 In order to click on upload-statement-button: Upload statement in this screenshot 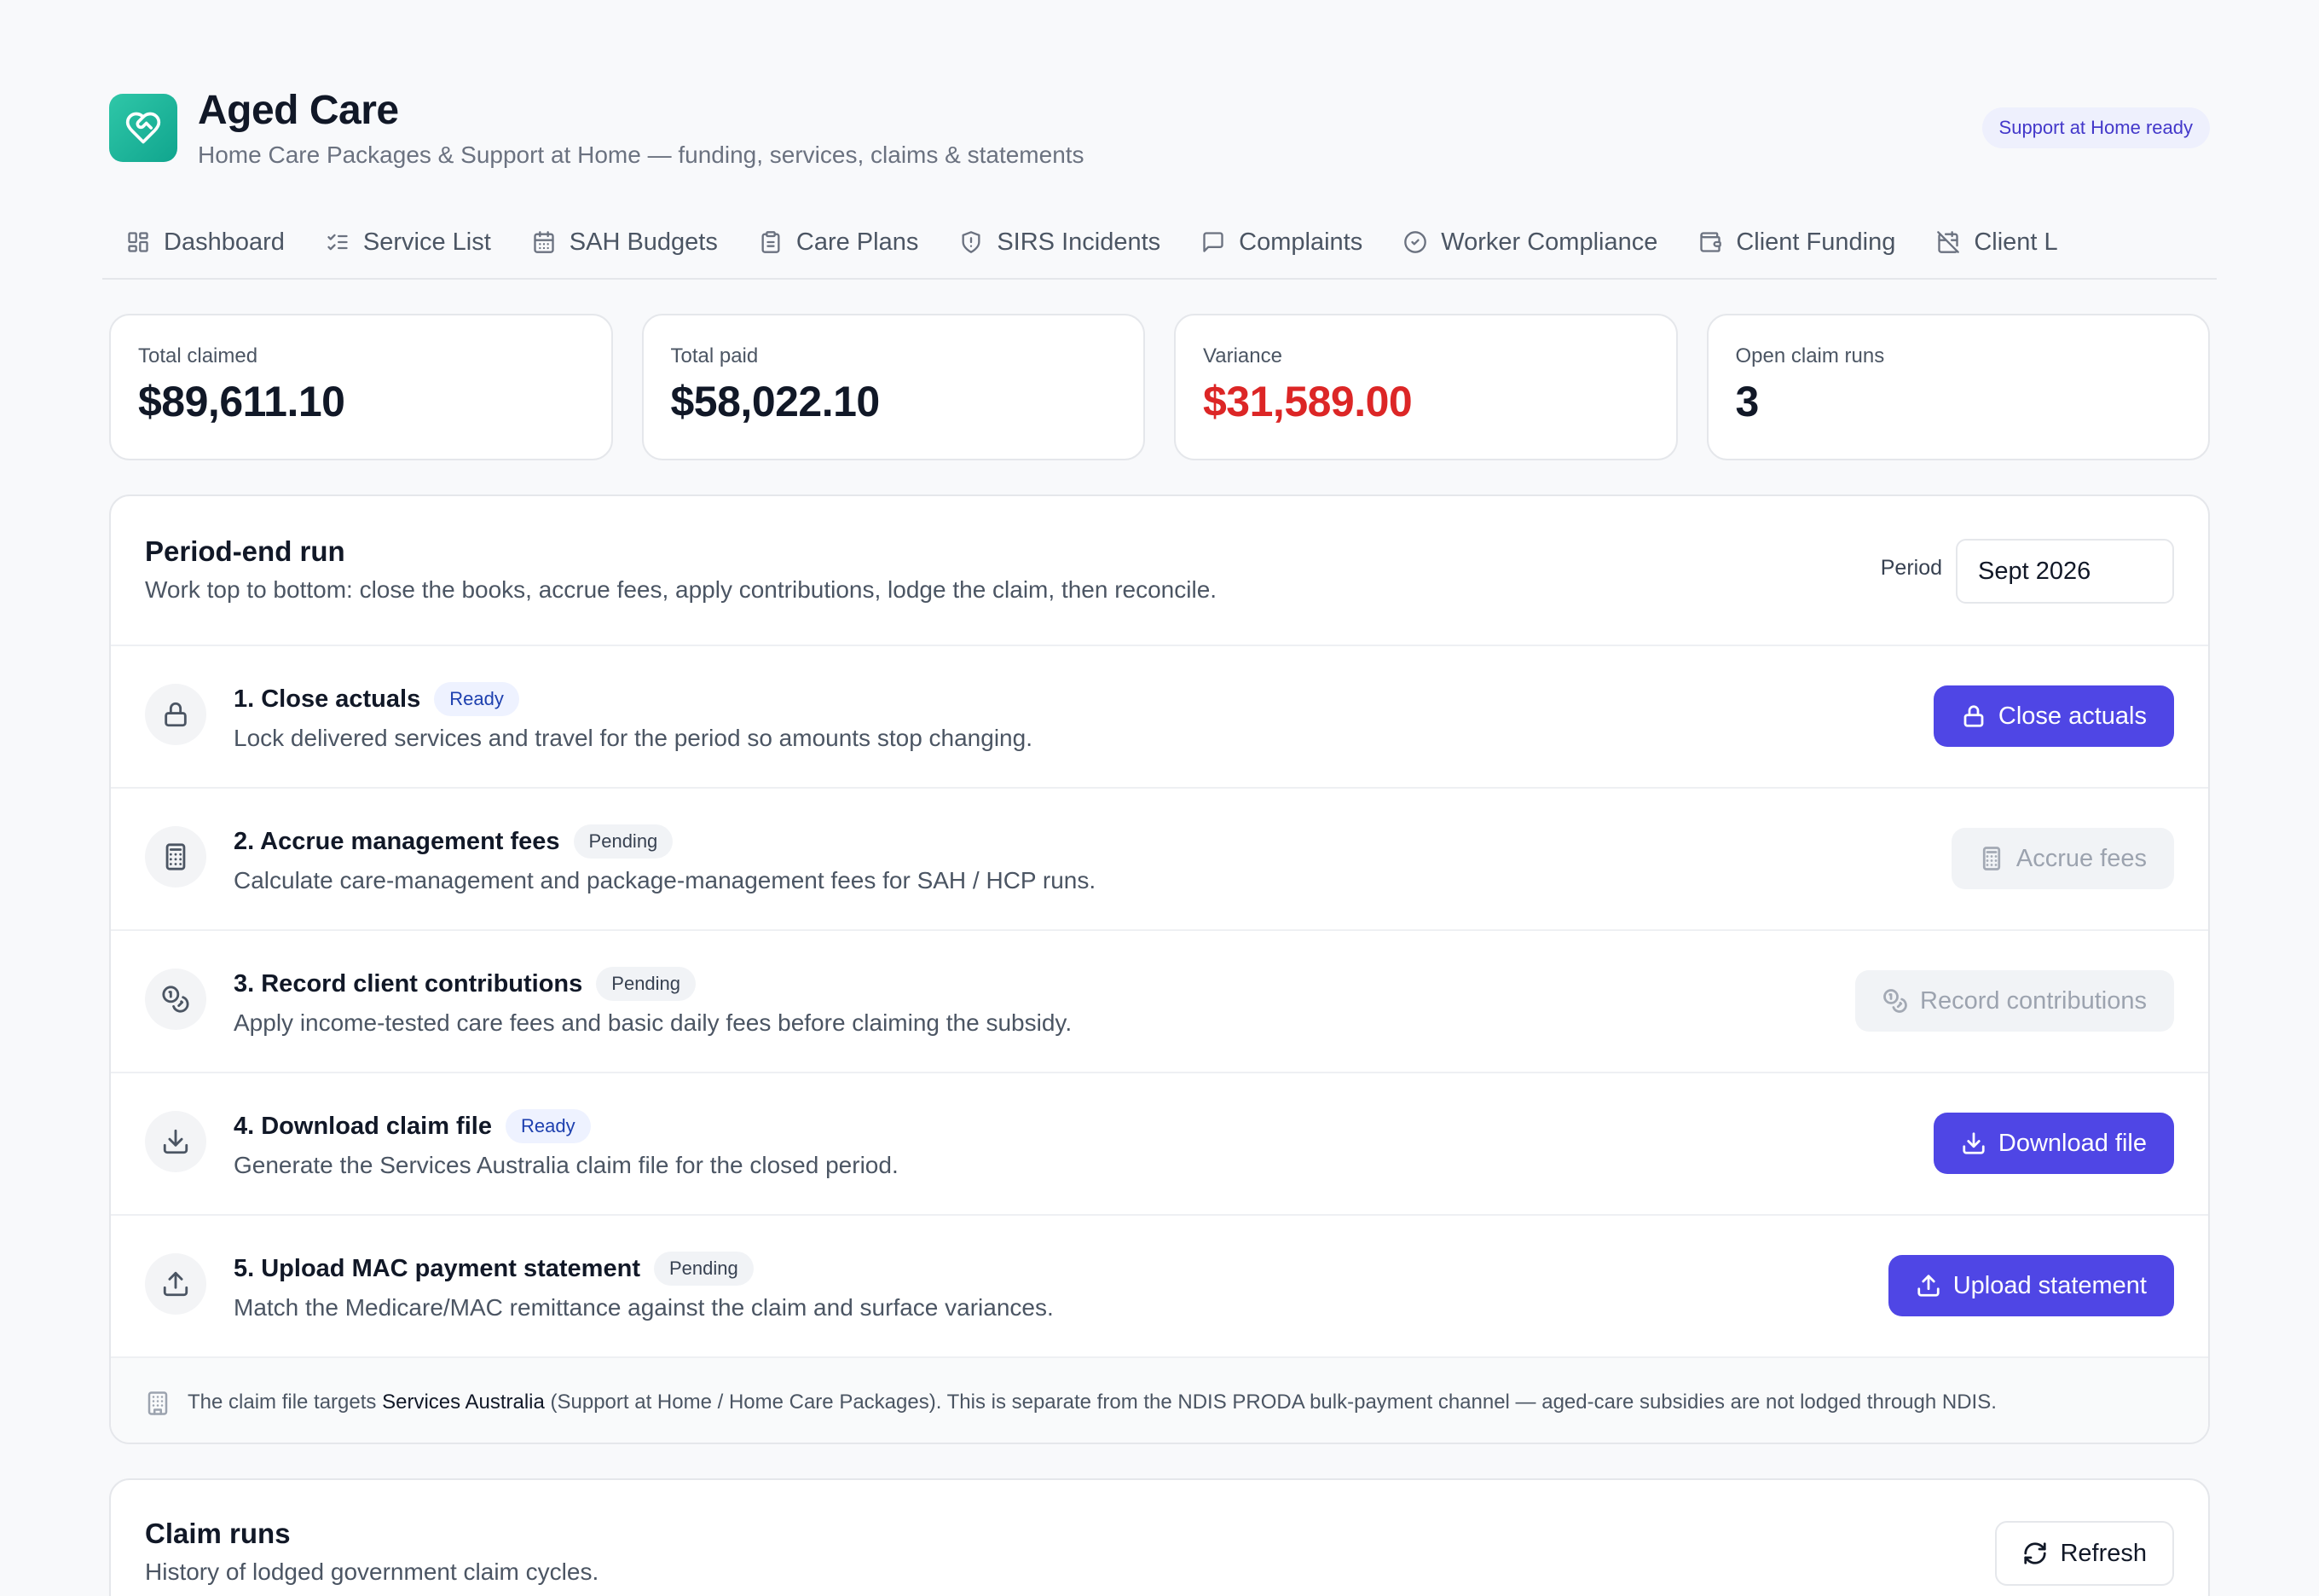, I will do `click(2031, 1285)`.